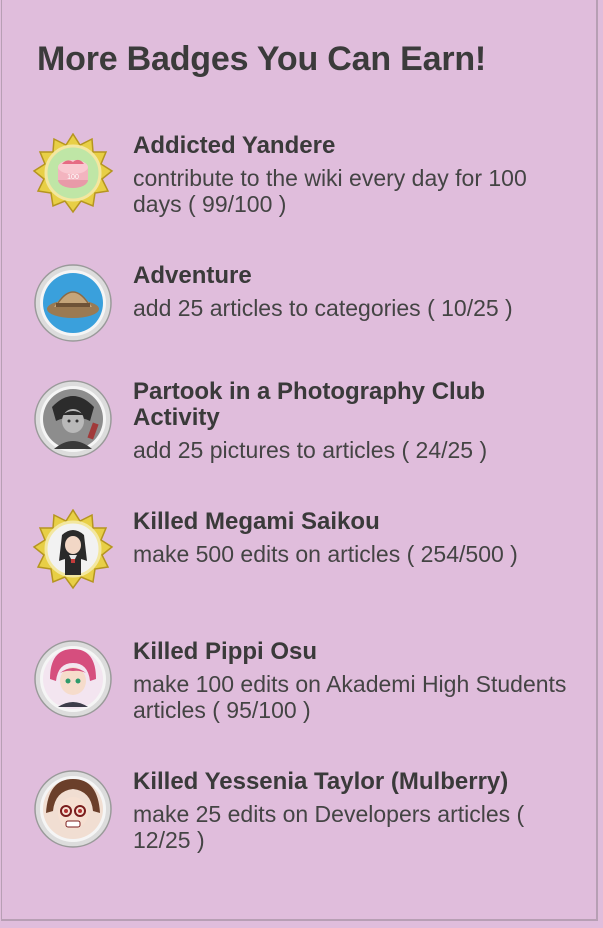  What do you see at coordinates (262, 59) in the screenshot?
I see `section-title: More Badges You Can Earn!` at bounding box center [262, 59].